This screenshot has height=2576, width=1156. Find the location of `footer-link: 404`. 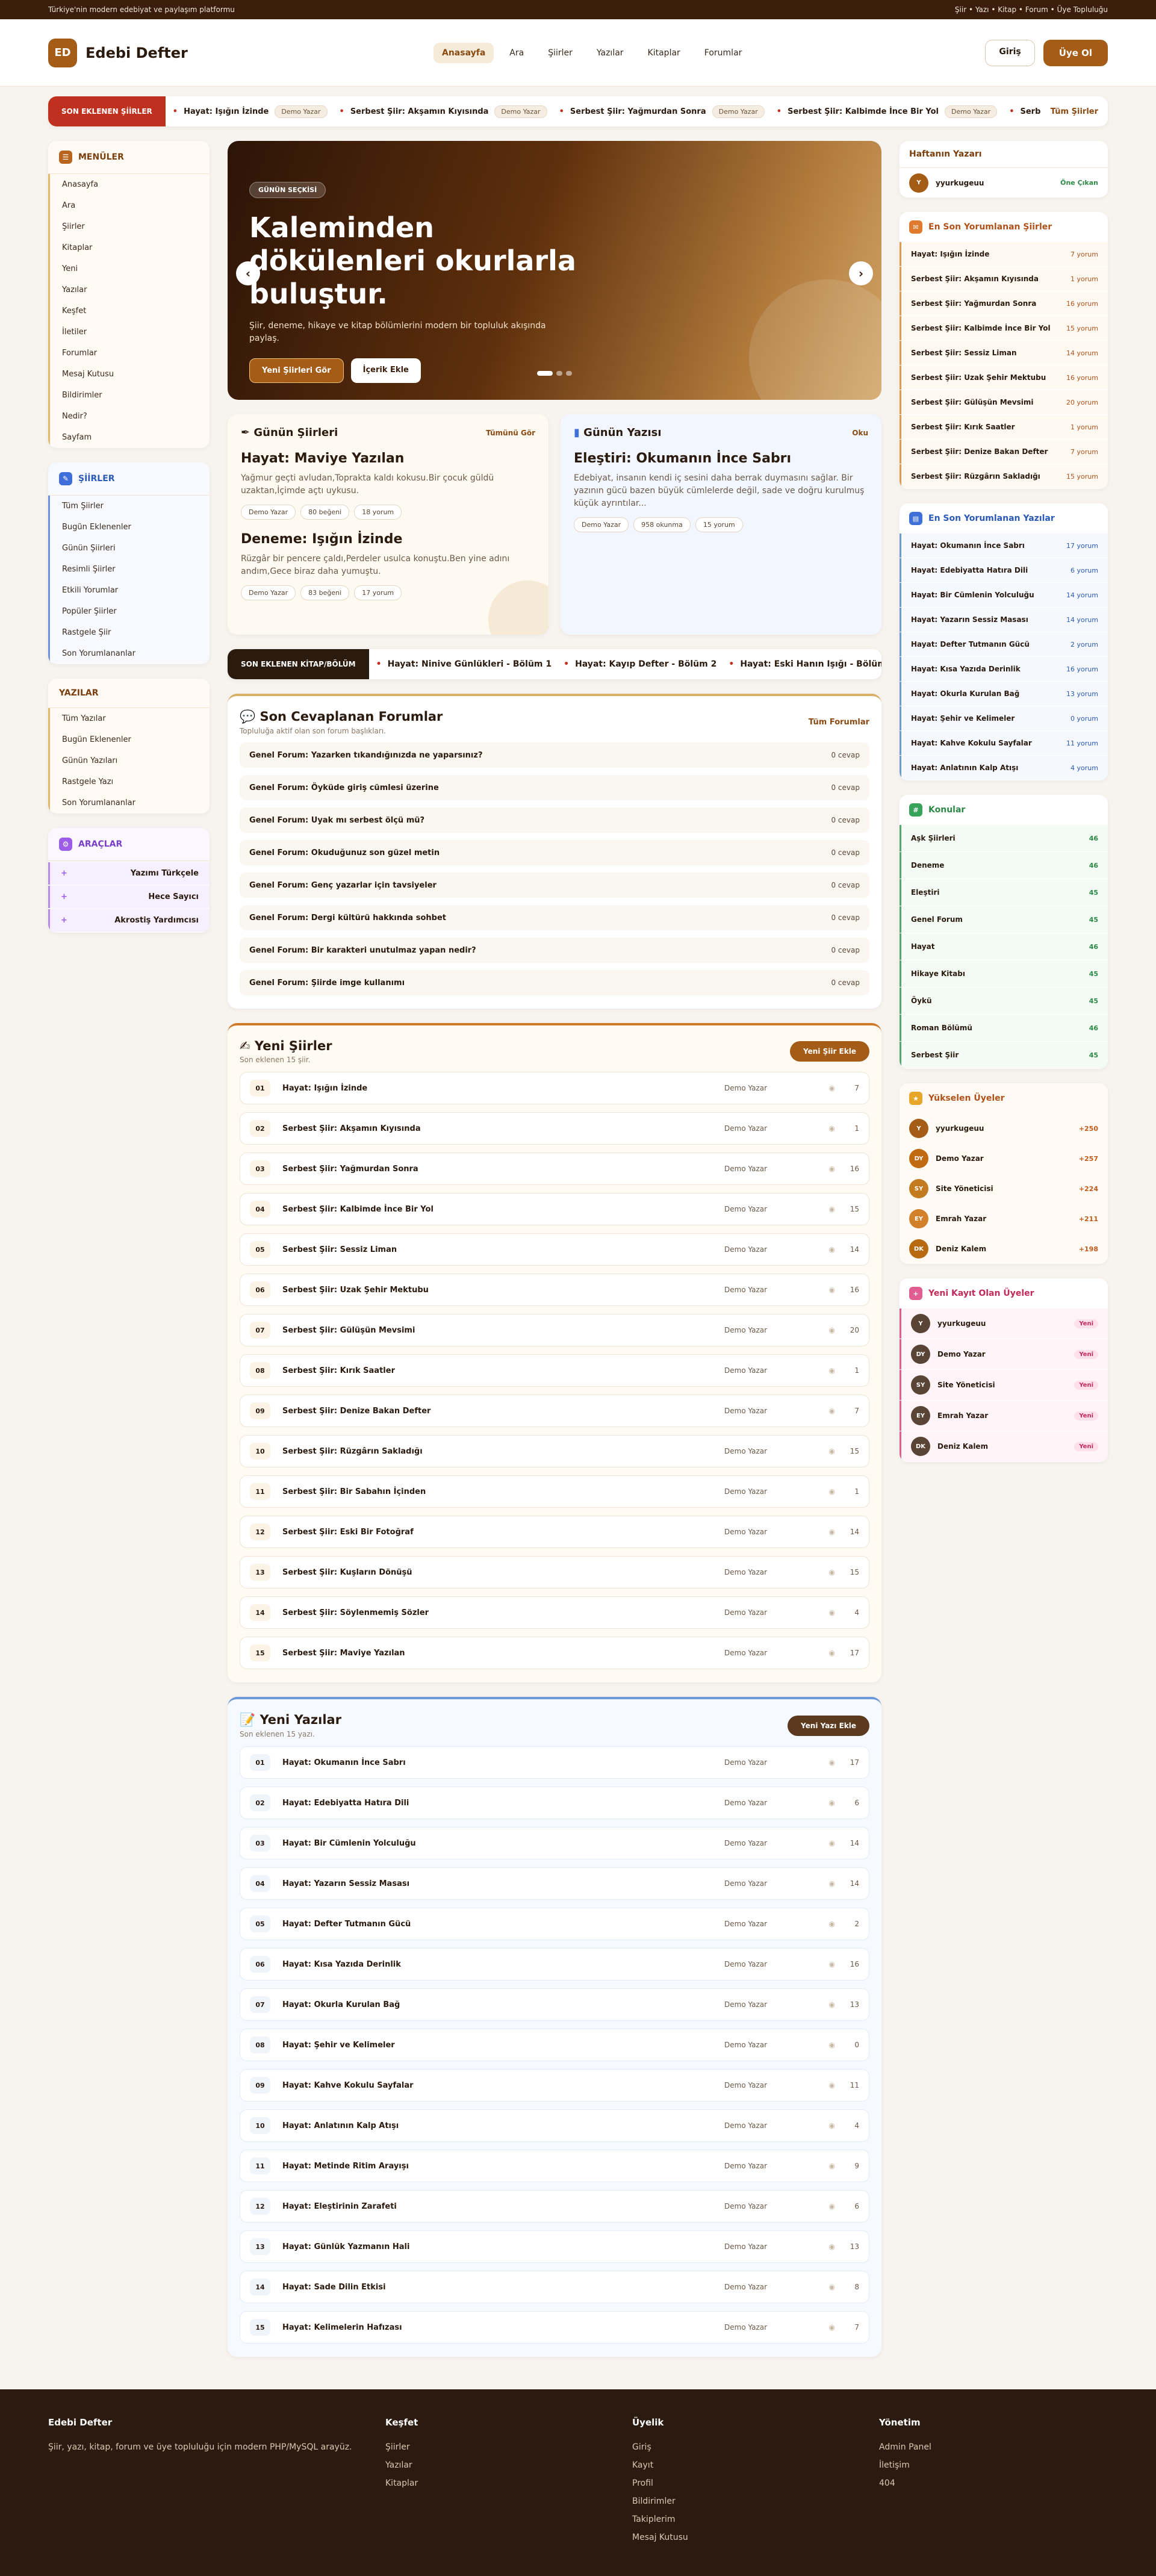

footer-link: 404 is located at coordinates (969, 2483).